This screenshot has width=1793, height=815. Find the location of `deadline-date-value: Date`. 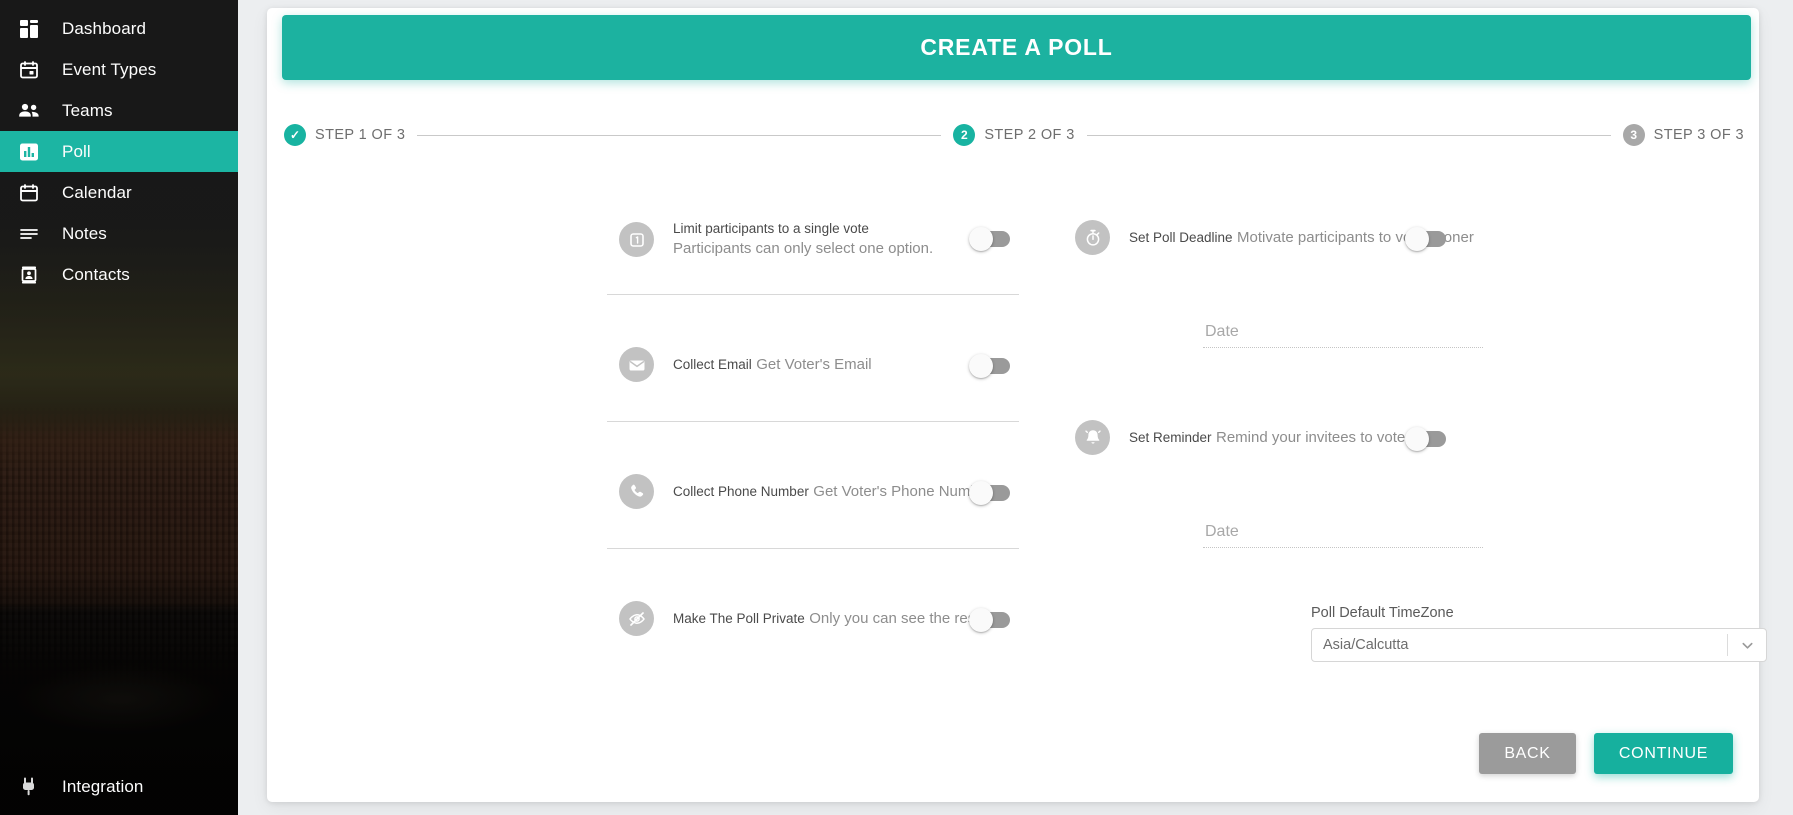

deadline-date-value: Date is located at coordinates (1222, 331).